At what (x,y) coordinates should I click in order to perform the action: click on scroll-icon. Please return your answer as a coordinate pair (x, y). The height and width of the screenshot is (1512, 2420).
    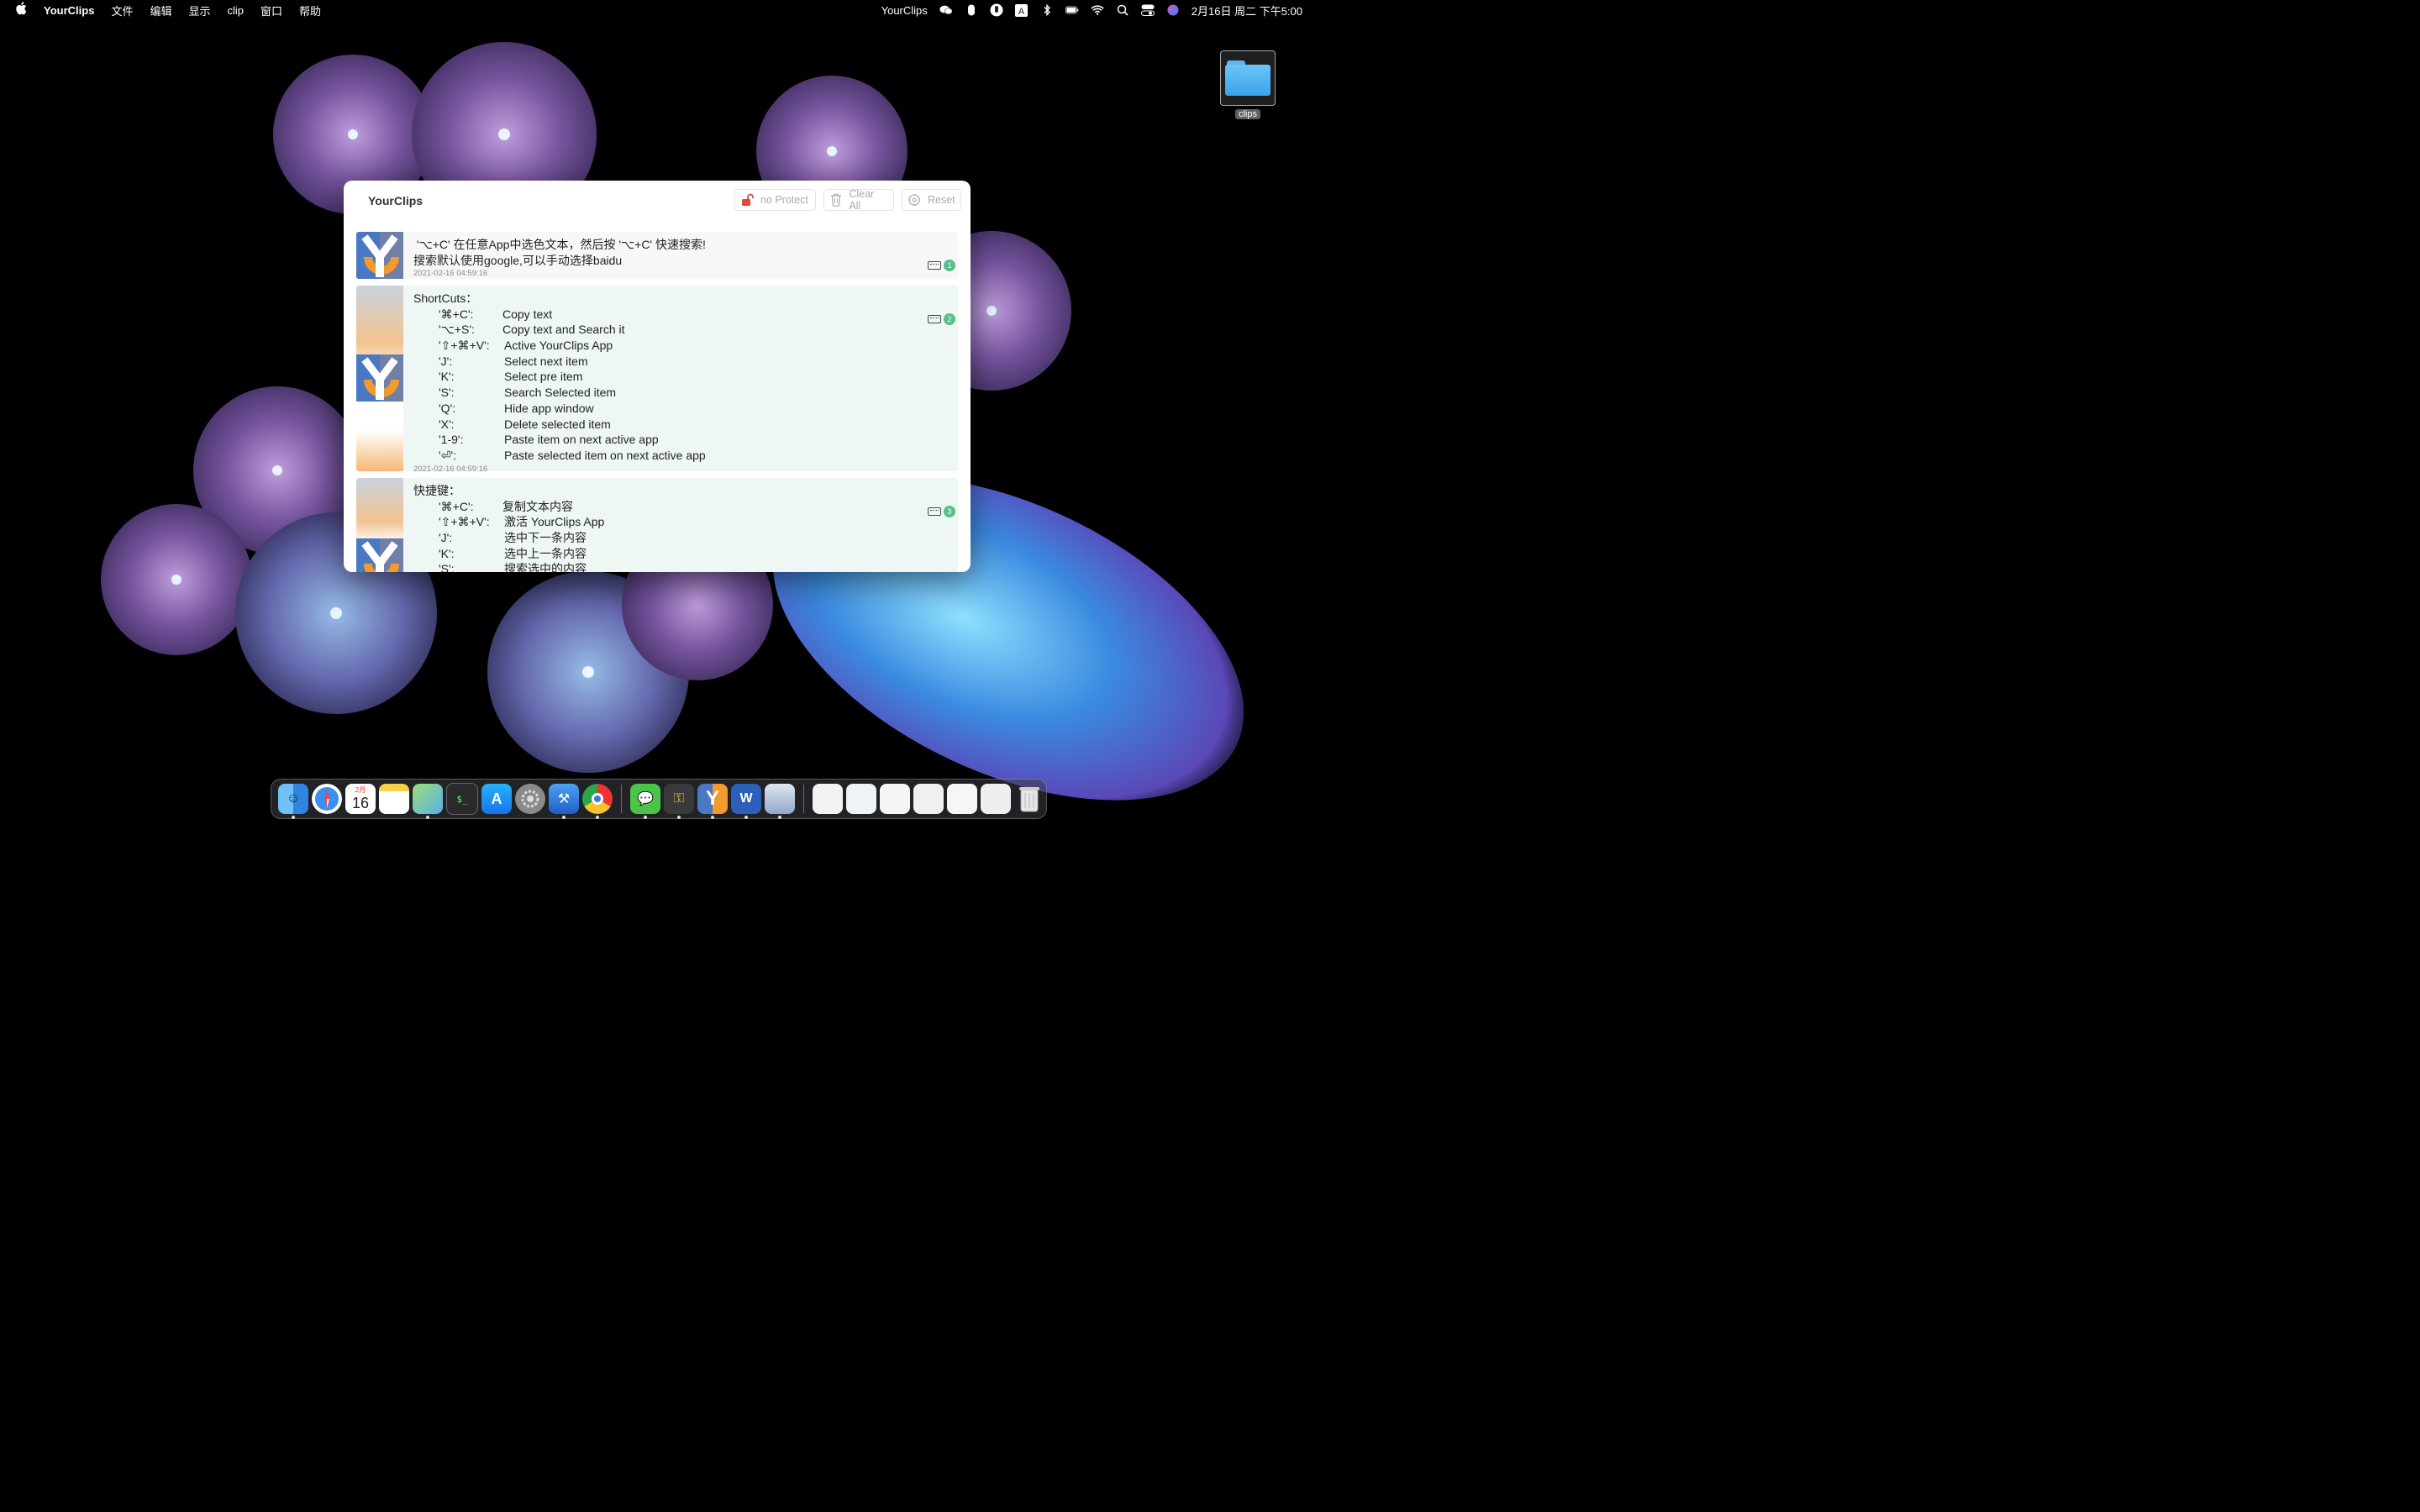
    Looking at the image, I should click on (996, 10).